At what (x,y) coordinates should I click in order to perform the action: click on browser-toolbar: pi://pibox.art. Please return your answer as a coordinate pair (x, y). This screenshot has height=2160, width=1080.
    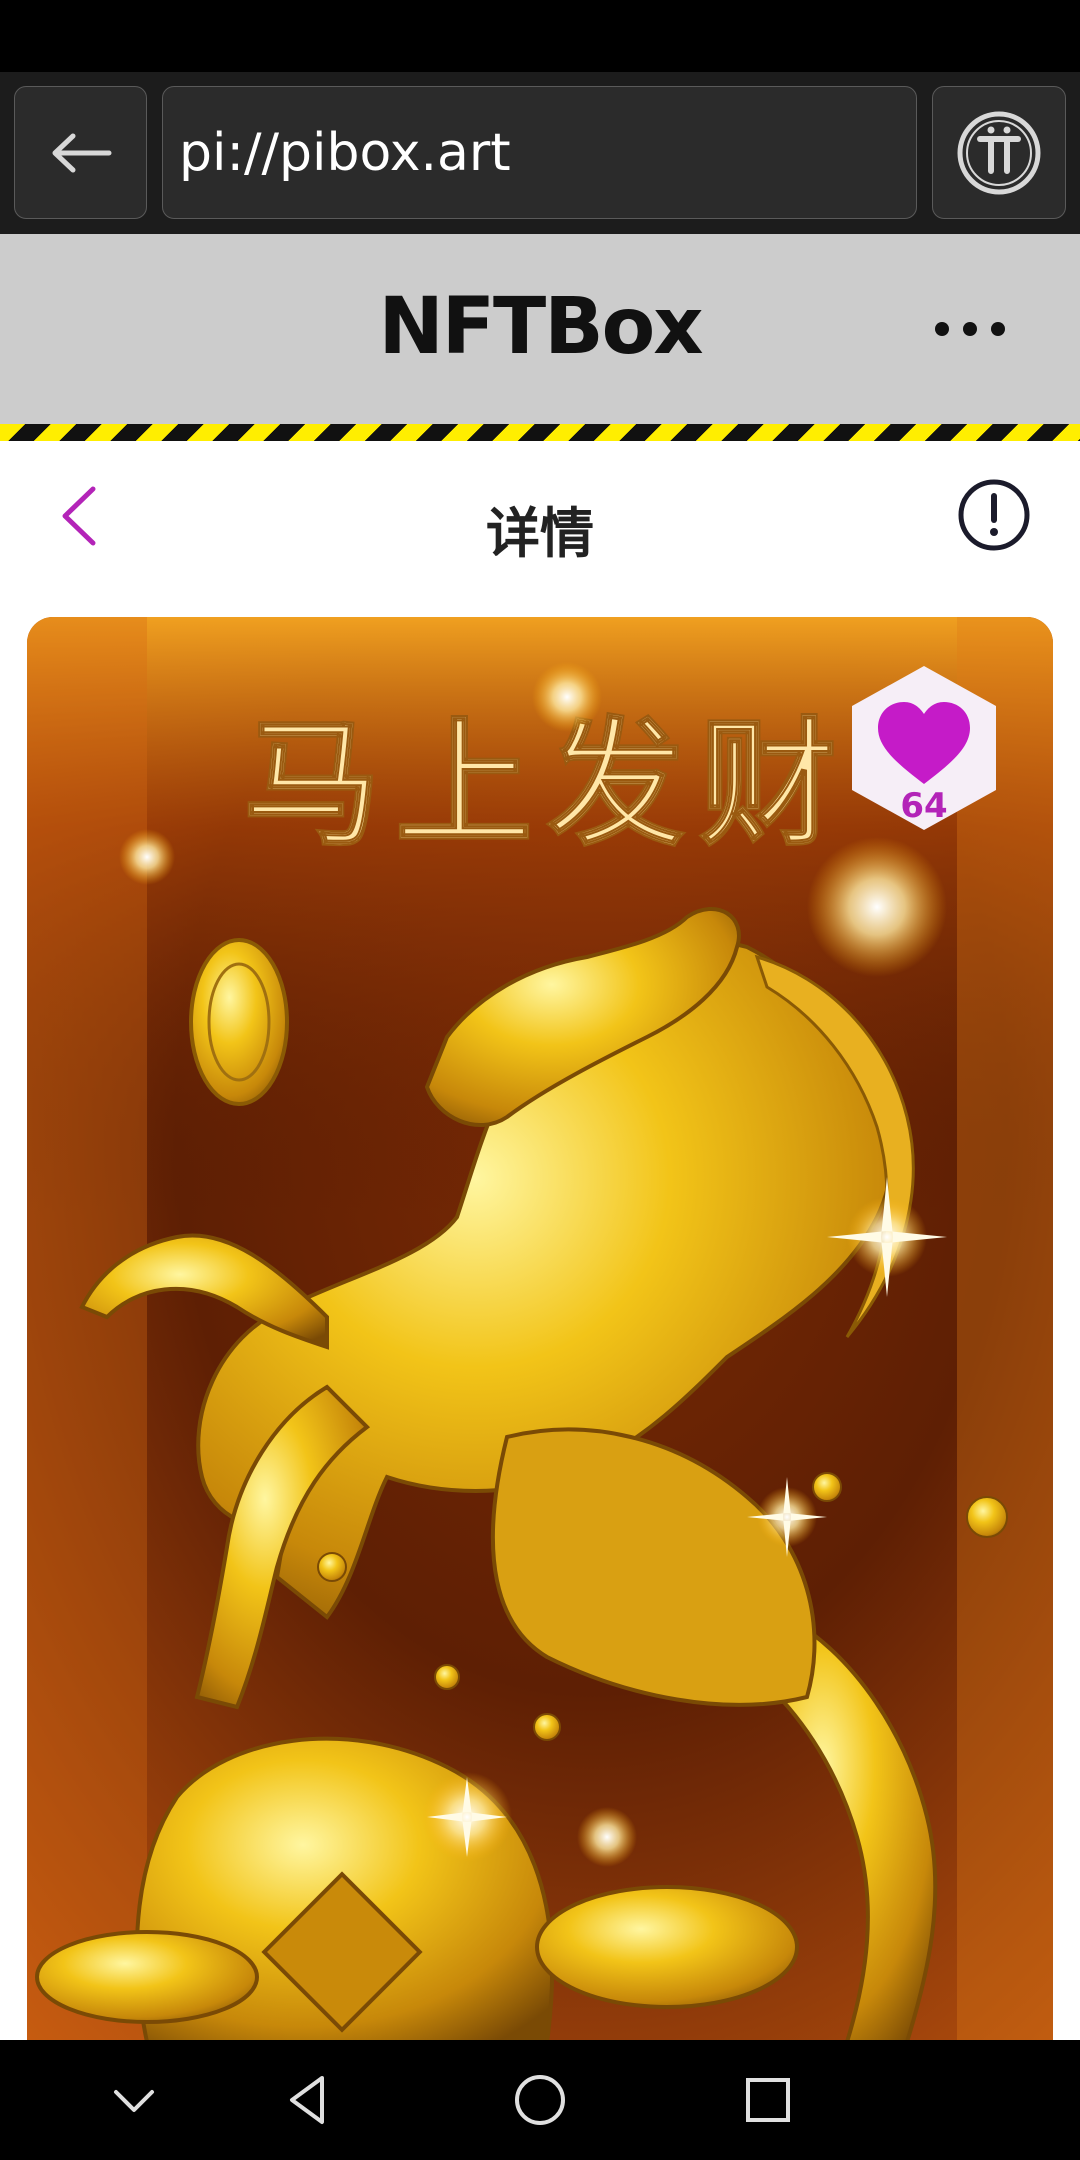
    Looking at the image, I should click on (540, 153).